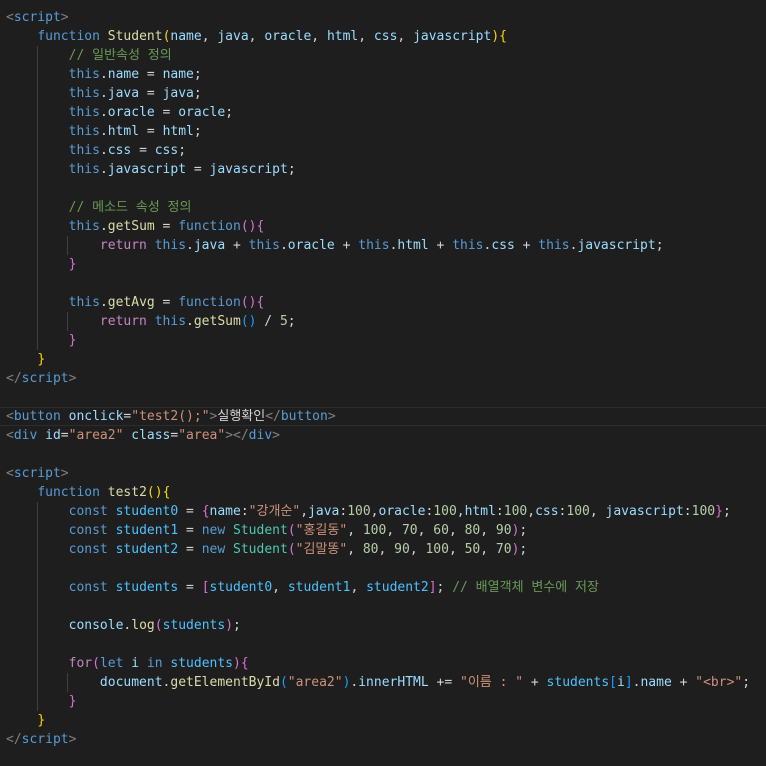 This screenshot has height=766, width=766. What do you see at coordinates (92, 511) in the screenshot?
I see `code-token: const` at bounding box center [92, 511].